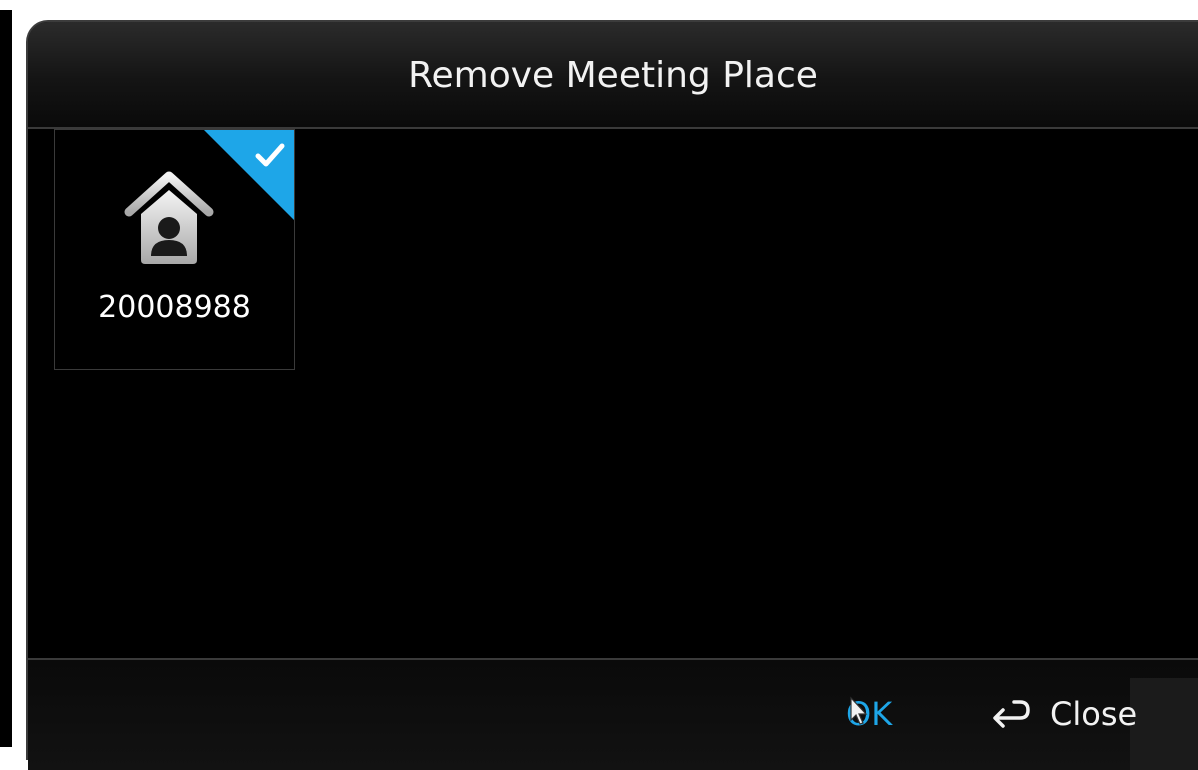 The height and width of the screenshot is (770, 1198). What do you see at coordinates (1011, 714) in the screenshot?
I see `return-arrow-icon` at bounding box center [1011, 714].